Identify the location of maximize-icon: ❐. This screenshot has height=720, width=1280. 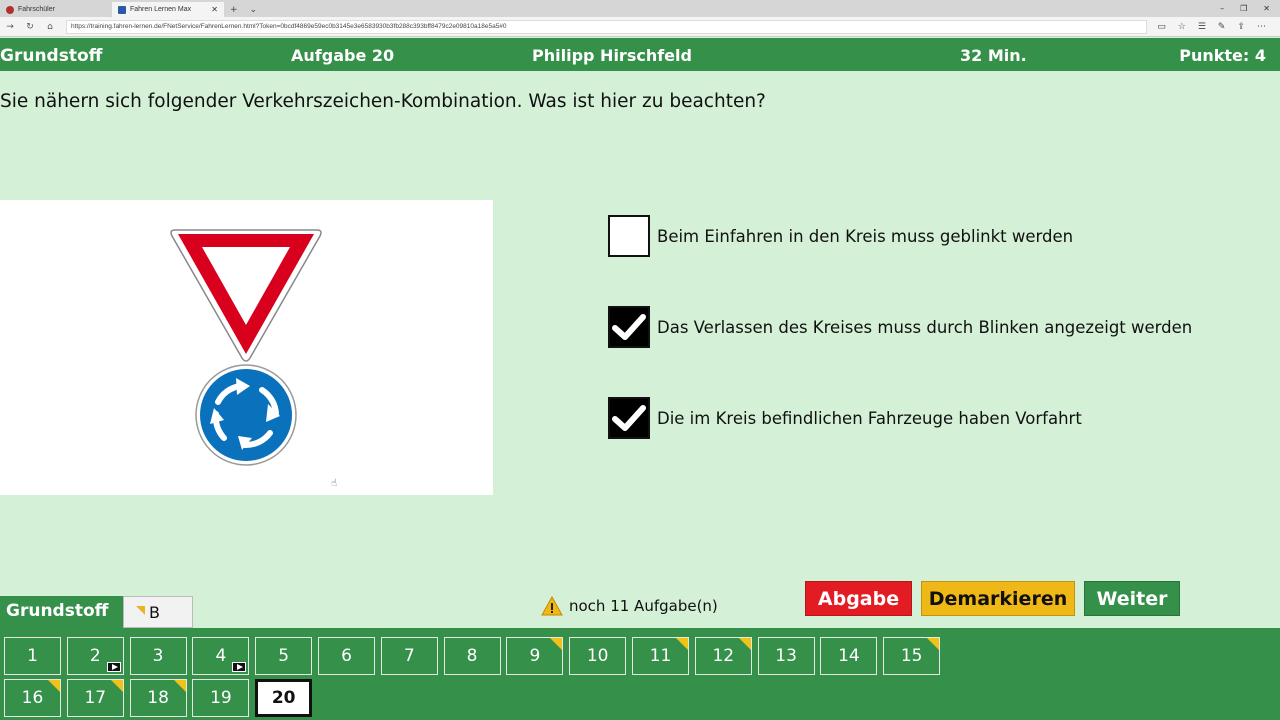
(1243, 8).